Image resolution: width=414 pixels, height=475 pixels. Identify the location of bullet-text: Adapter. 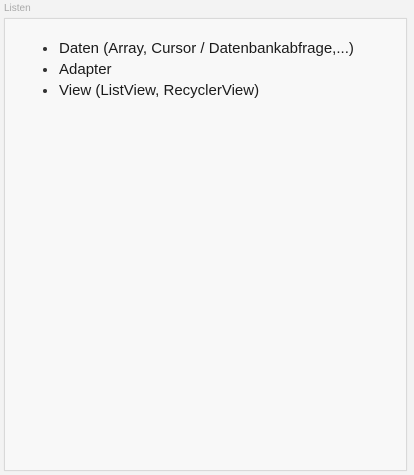
(85, 69).